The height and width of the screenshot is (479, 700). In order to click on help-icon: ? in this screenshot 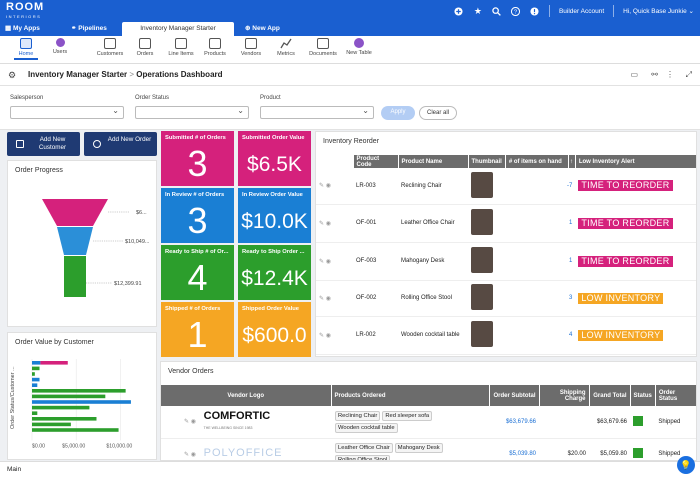, I will do `click(516, 11)`.